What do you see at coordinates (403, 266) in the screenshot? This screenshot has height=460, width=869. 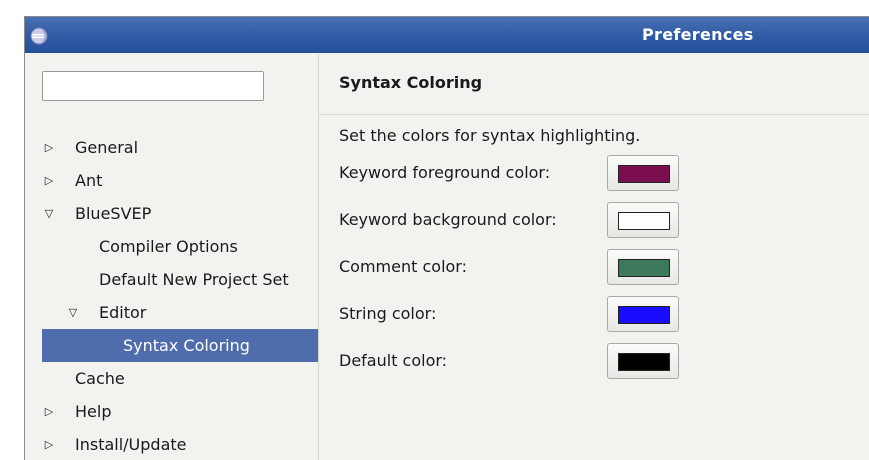 I see `comment-color-label: Comment color:` at bounding box center [403, 266].